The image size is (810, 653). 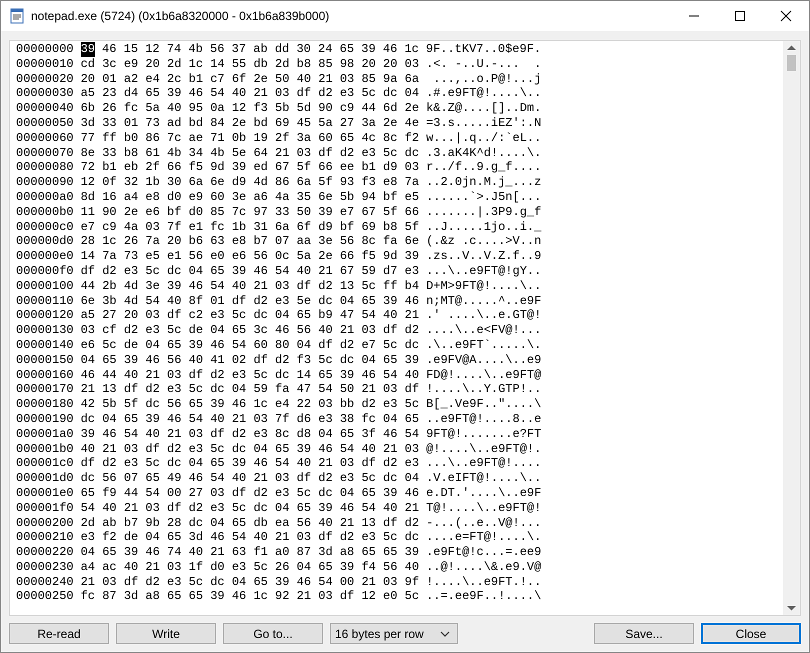 I want to click on ascii-text: .' ....\..e.GT@!, so click(x=484, y=316).